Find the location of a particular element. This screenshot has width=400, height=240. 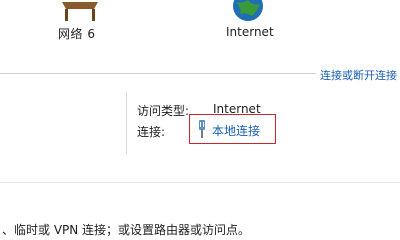

network-name: 网络 6 is located at coordinates (77, 34).